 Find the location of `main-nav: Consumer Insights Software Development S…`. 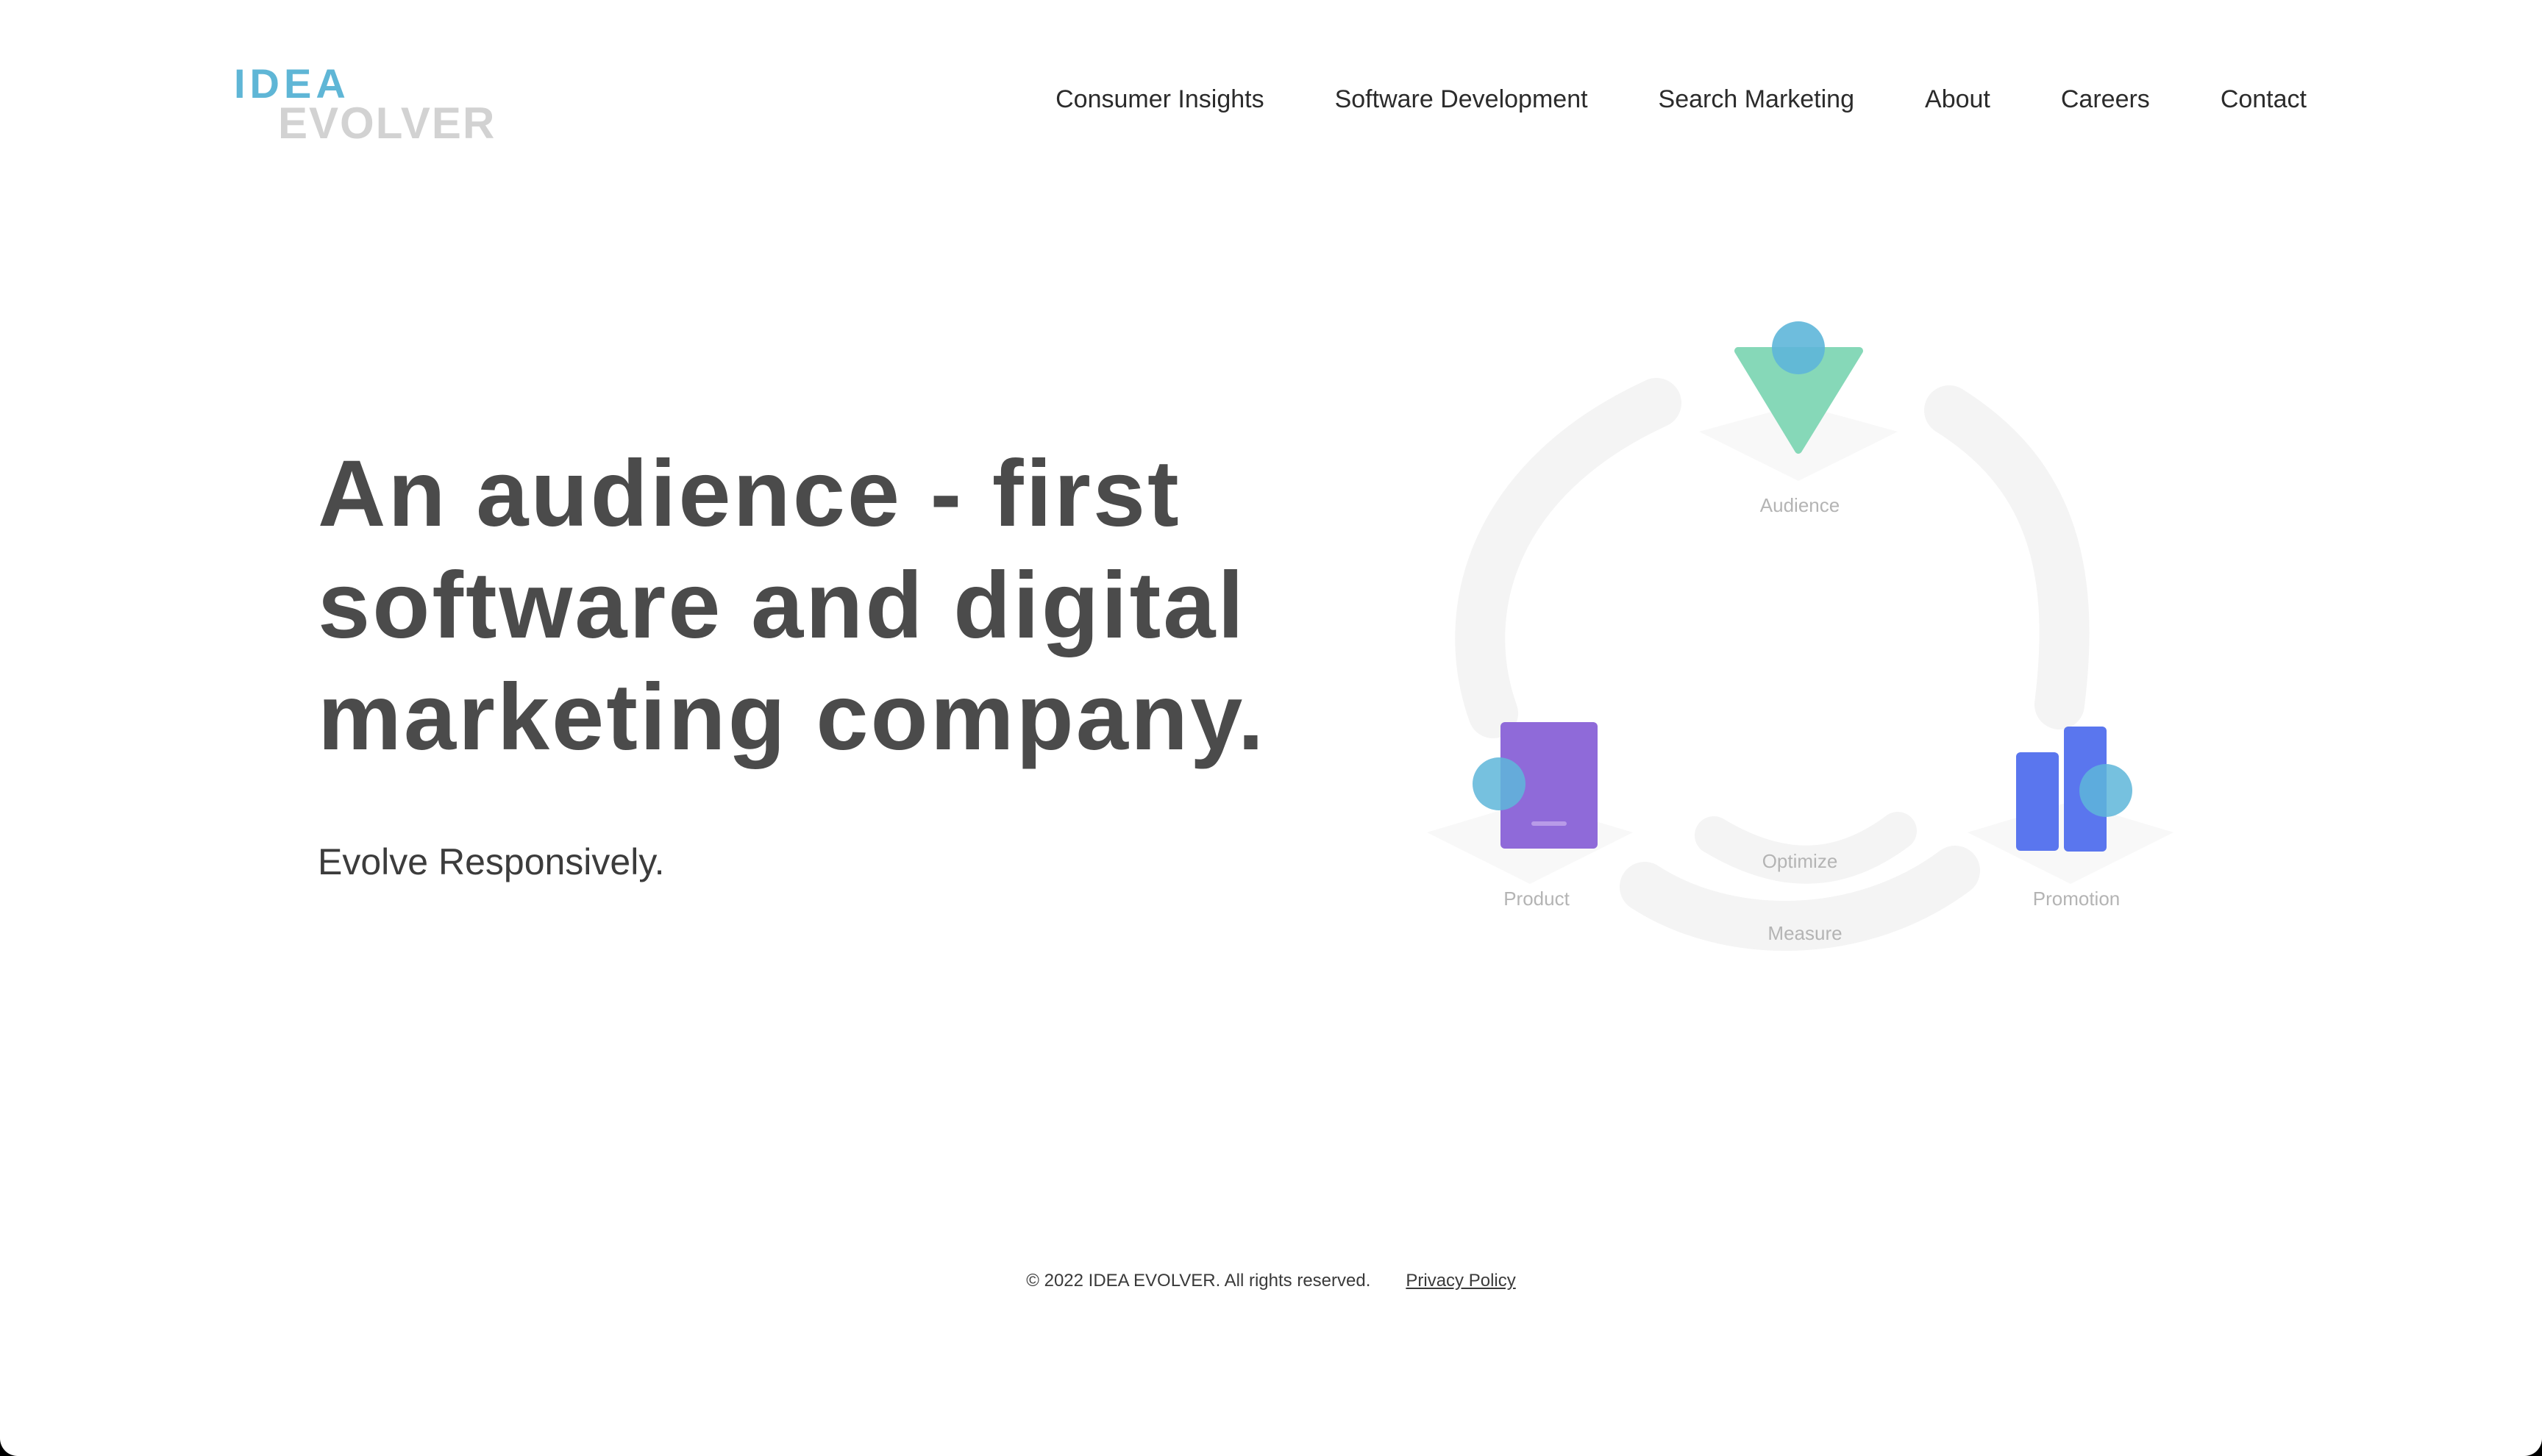

main-nav: Consumer Insights Software Development S… is located at coordinates (1681, 99).